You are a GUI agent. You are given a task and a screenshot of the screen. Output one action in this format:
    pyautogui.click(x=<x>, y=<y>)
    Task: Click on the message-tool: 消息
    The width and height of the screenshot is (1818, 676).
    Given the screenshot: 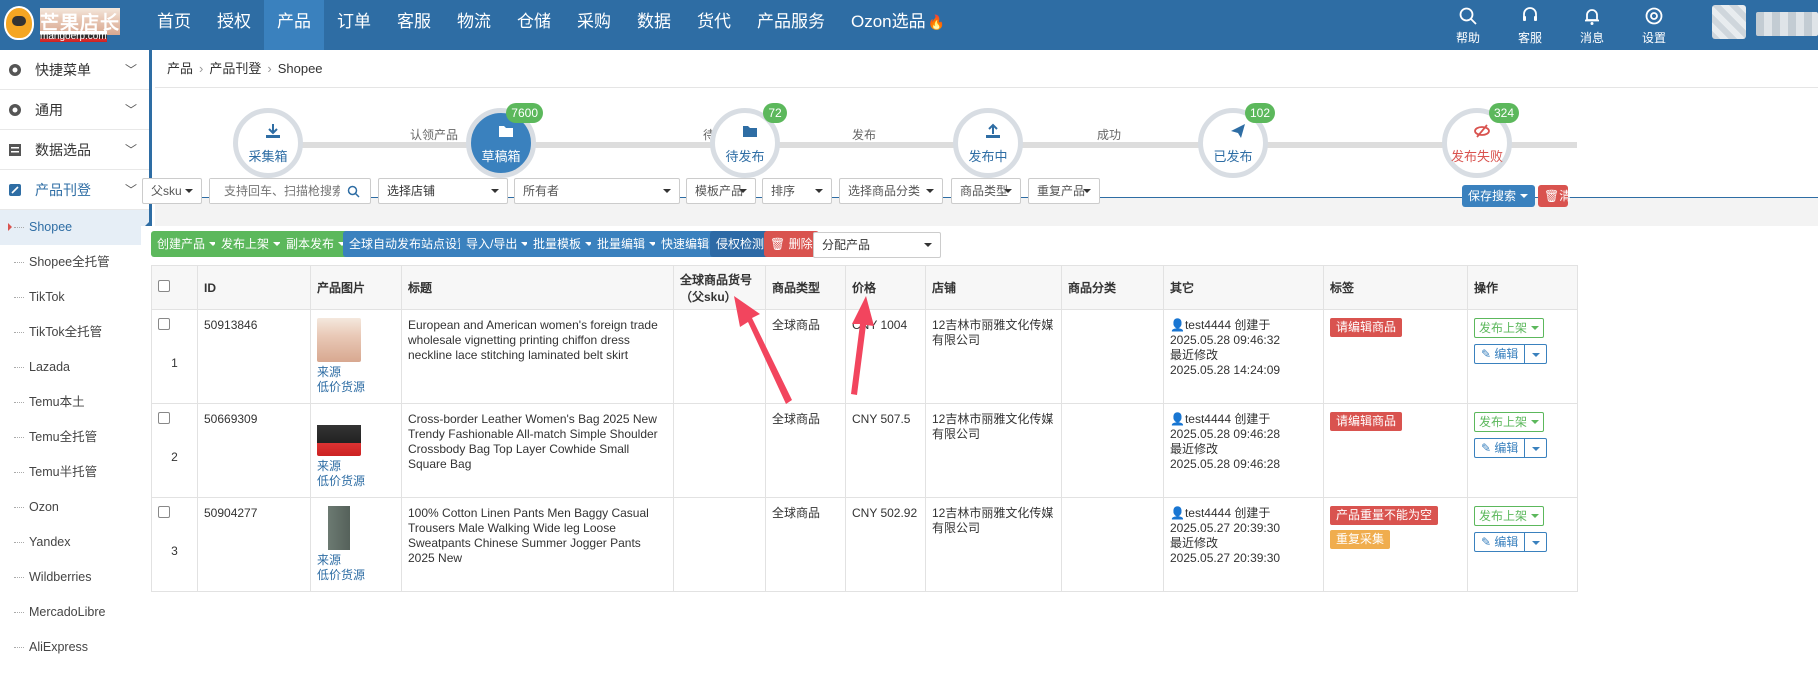 What is the action you would take?
    pyautogui.click(x=1592, y=25)
    